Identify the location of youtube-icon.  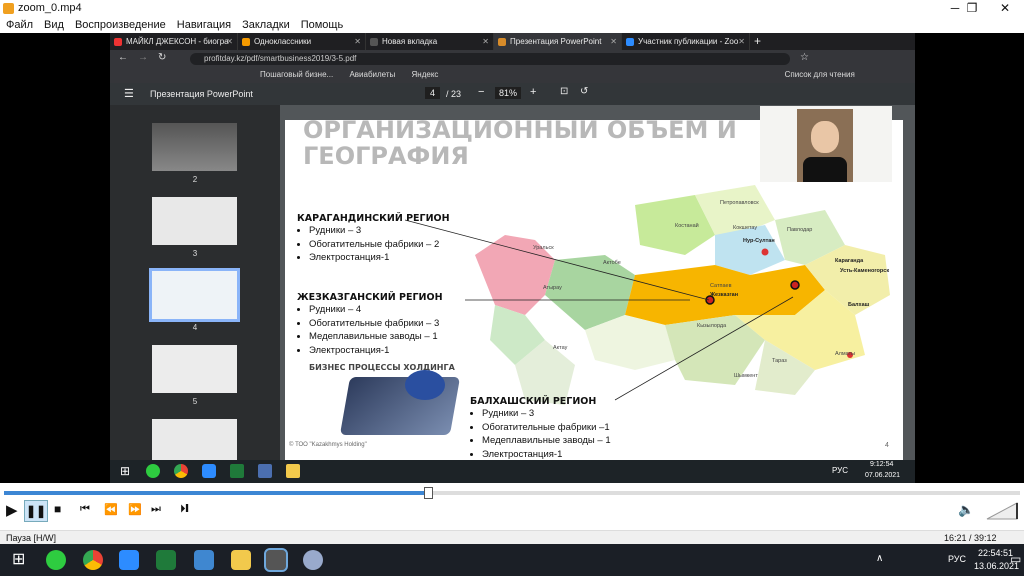
(118, 41).